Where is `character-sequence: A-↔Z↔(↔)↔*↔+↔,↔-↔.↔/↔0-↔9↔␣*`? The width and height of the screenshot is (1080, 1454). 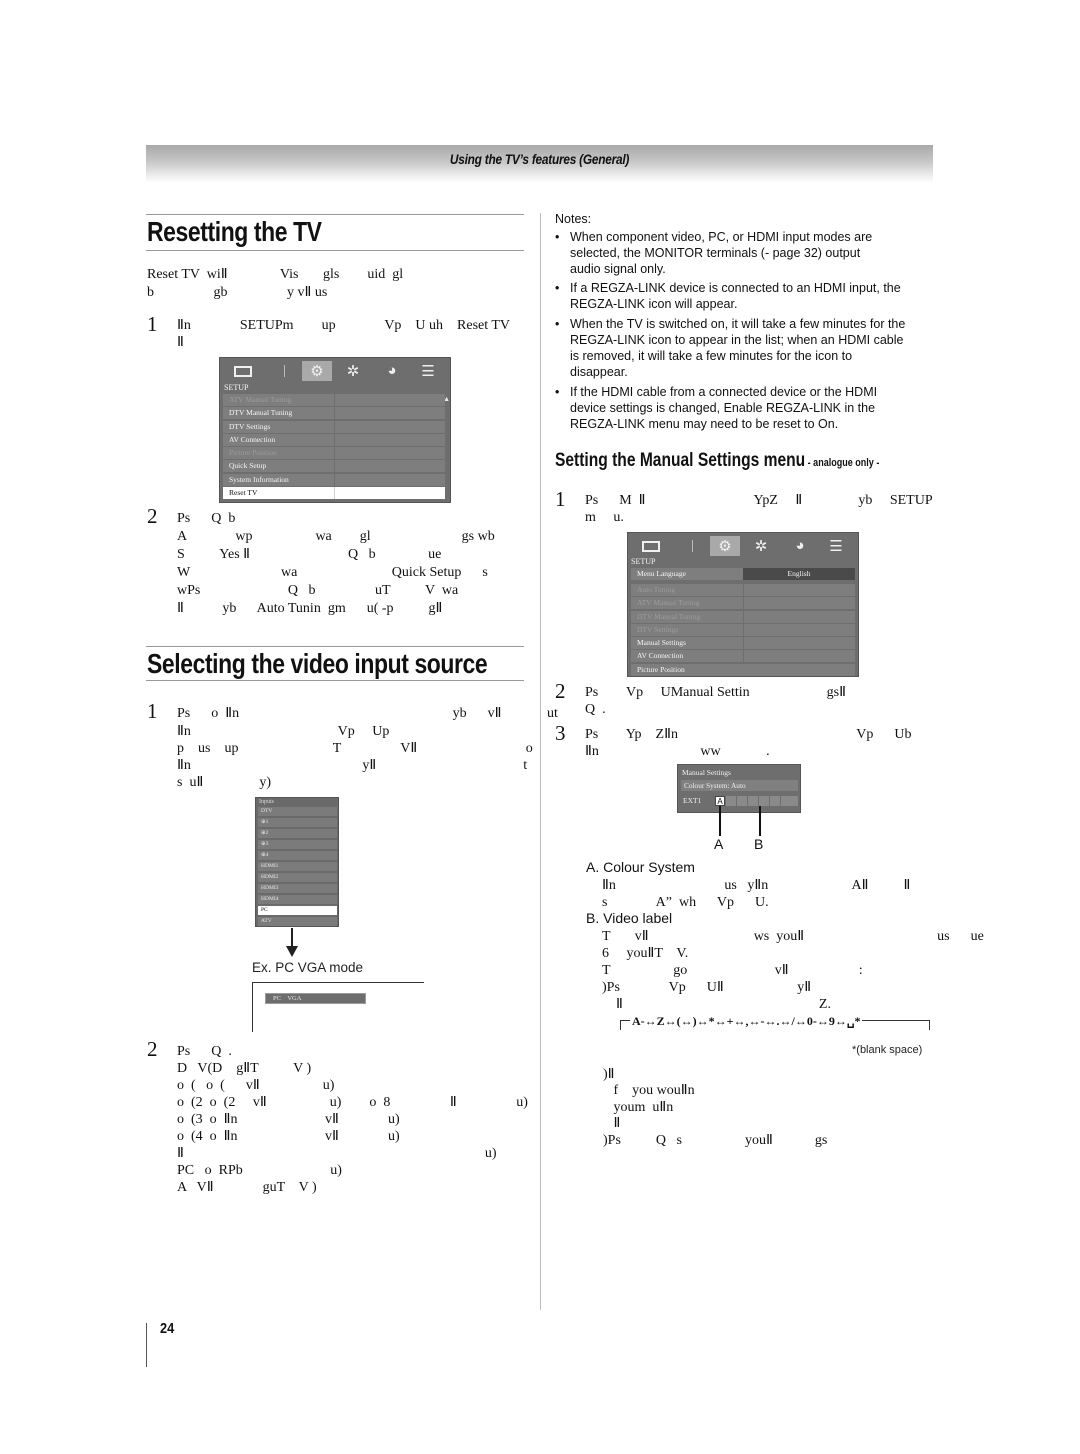 character-sequence: A-↔Z↔(↔)↔*↔+↔,↔-↔.↔/↔0-↔9↔␣* is located at coordinates (746, 1021).